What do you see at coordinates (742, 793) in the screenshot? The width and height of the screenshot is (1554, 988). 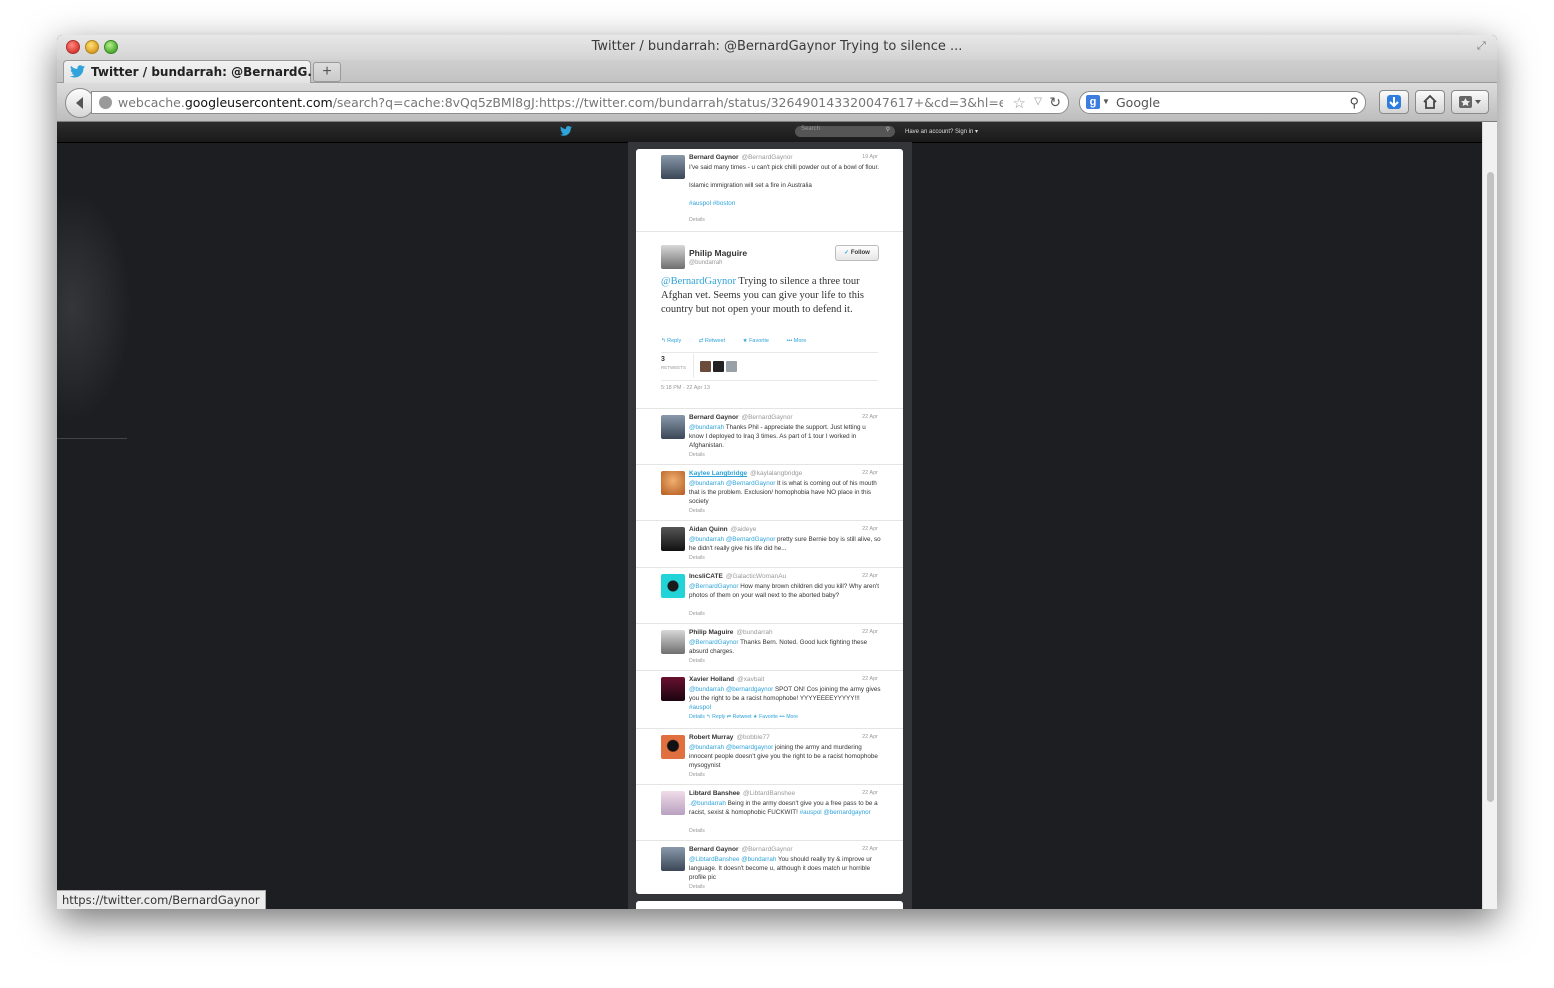 I see `tweet-author: Libtard Banshee @LibtardBanshee` at bounding box center [742, 793].